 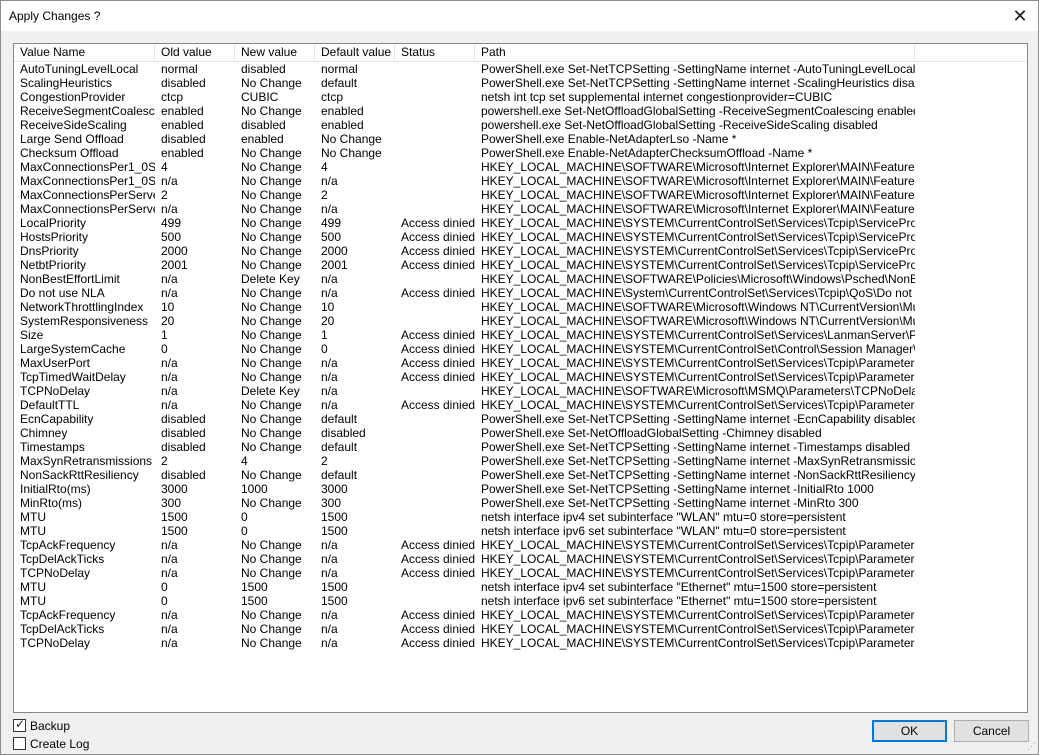 What do you see at coordinates (84, 52) in the screenshot?
I see `column-header-value-name: Value Name` at bounding box center [84, 52].